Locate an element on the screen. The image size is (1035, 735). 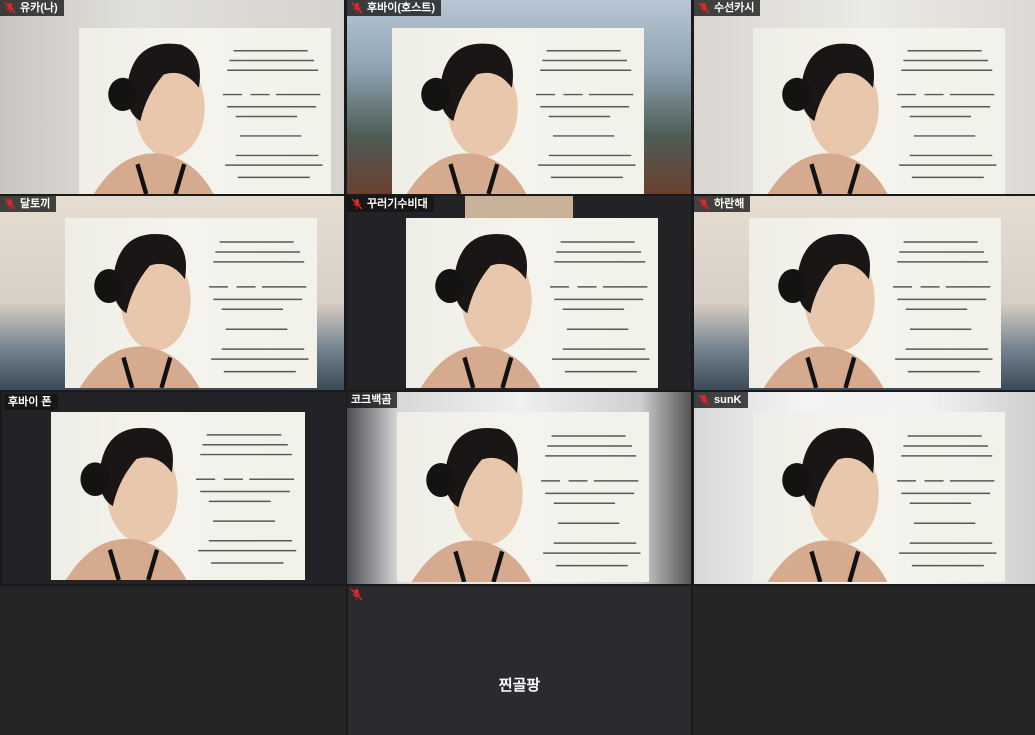
participant-nametag: 하란해 is located at coordinates (722, 204).